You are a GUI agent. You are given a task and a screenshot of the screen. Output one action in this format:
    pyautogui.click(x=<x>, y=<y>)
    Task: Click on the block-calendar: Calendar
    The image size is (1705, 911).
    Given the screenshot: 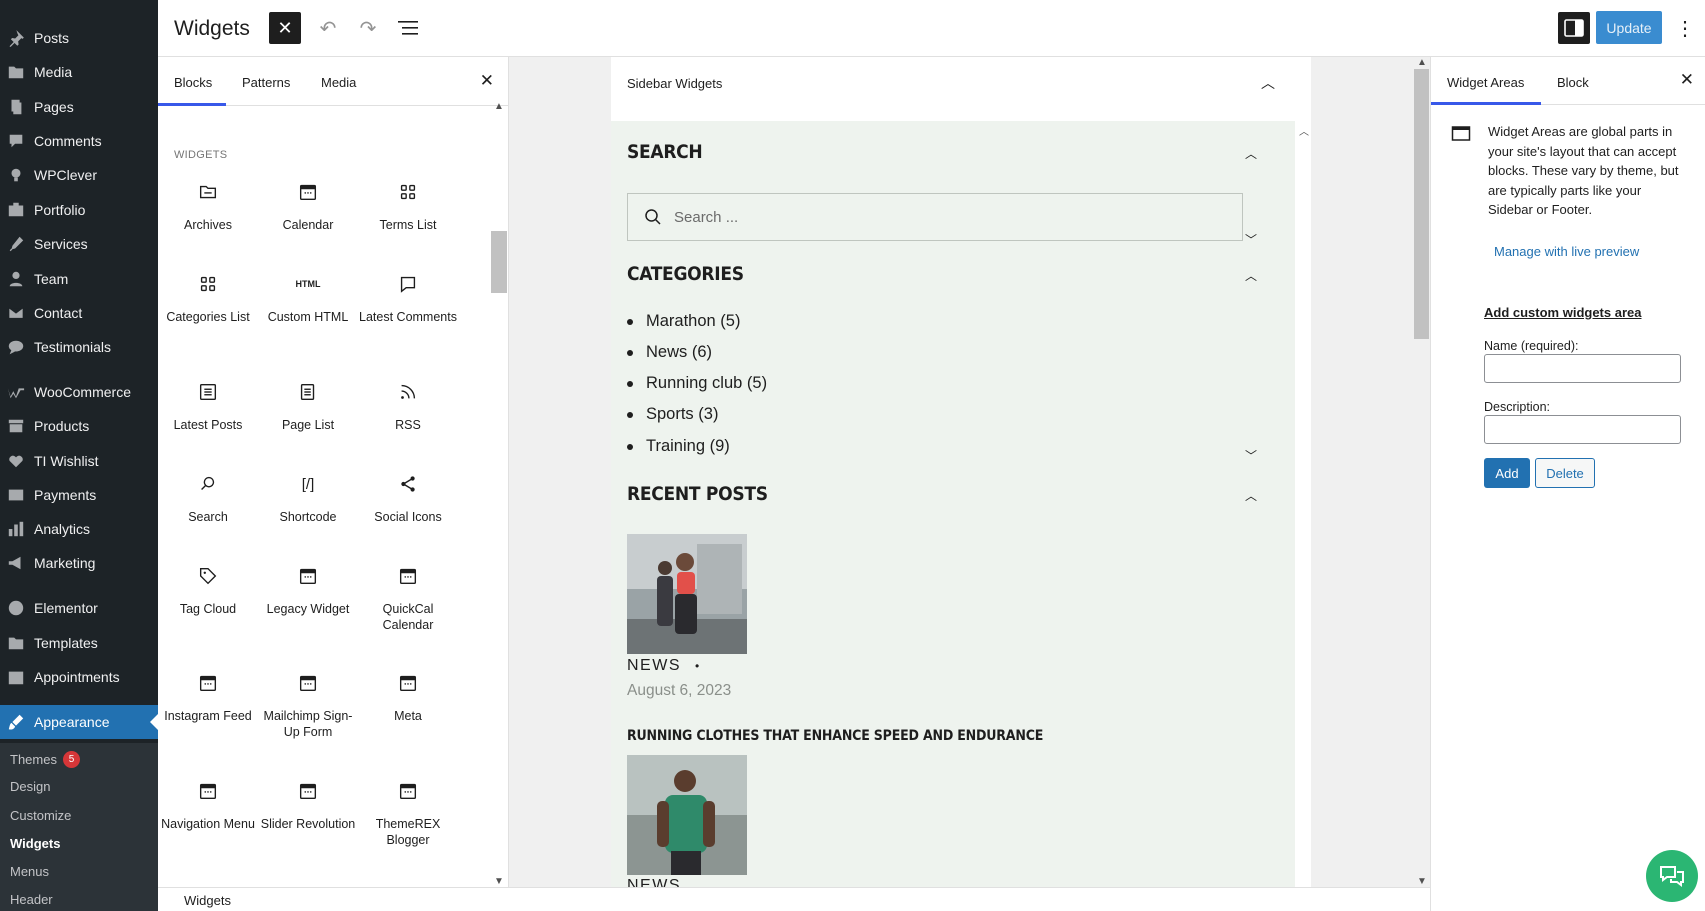 What is the action you would take?
    pyautogui.click(x=308, y=205)
    